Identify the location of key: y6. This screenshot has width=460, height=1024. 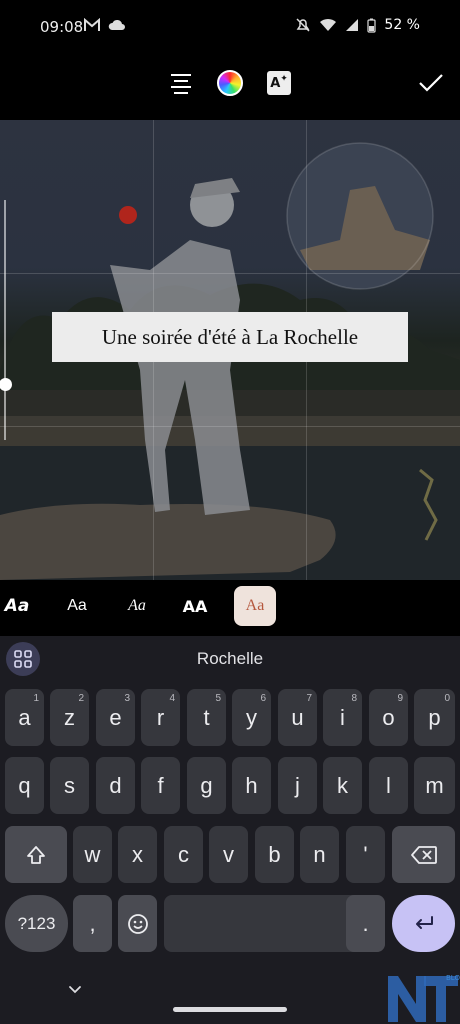
(251, 717).